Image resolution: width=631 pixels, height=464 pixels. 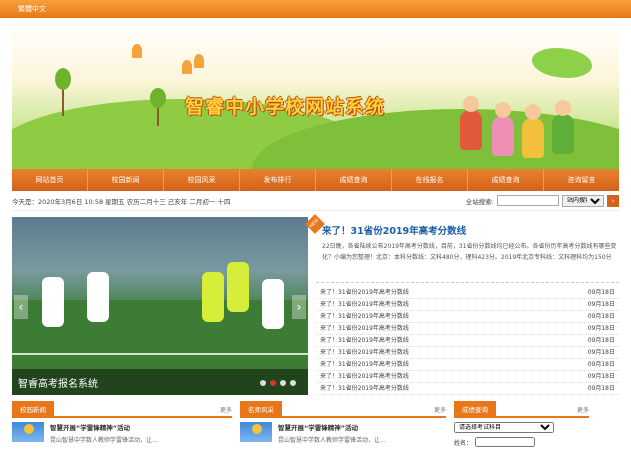 What do you see at coordinates (470, 230) in the screenshot?
I see `news-headline: 来了！31省份2019年高考分数线` at bounding box center [470, 230].